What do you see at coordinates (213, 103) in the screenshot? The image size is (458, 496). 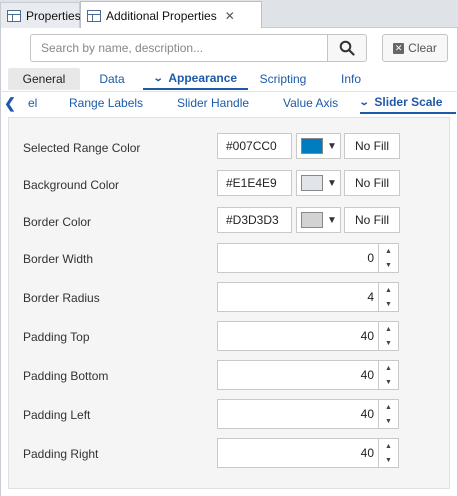 I see `subtab-slider-handle: Slider Handle` at bounding box center [213, 103].